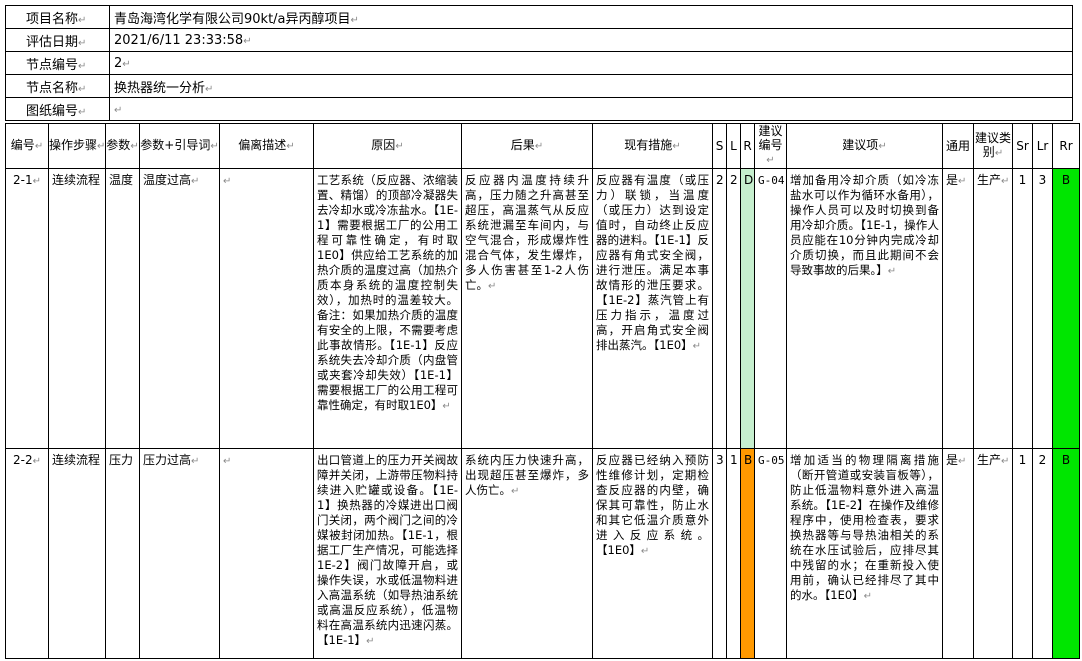 The width and height of the screenshot is (1082, 661). I want to click on cell-lr: 3, so click(1042, 308).